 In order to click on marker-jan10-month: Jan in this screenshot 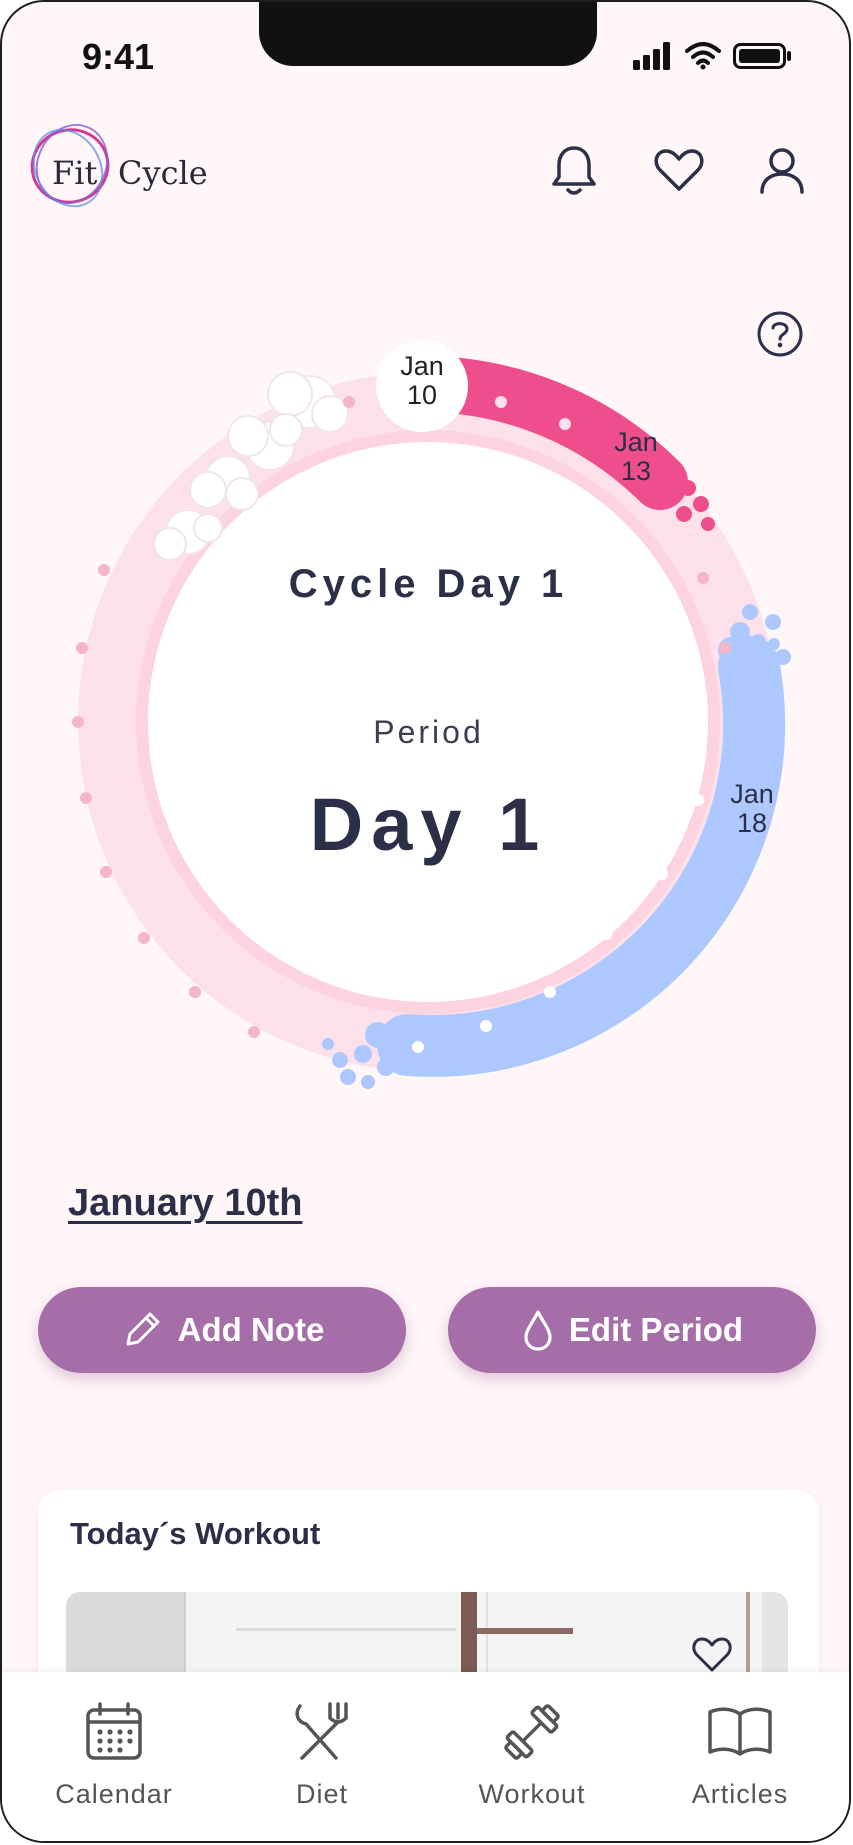, I will do `click(422, 366)`.